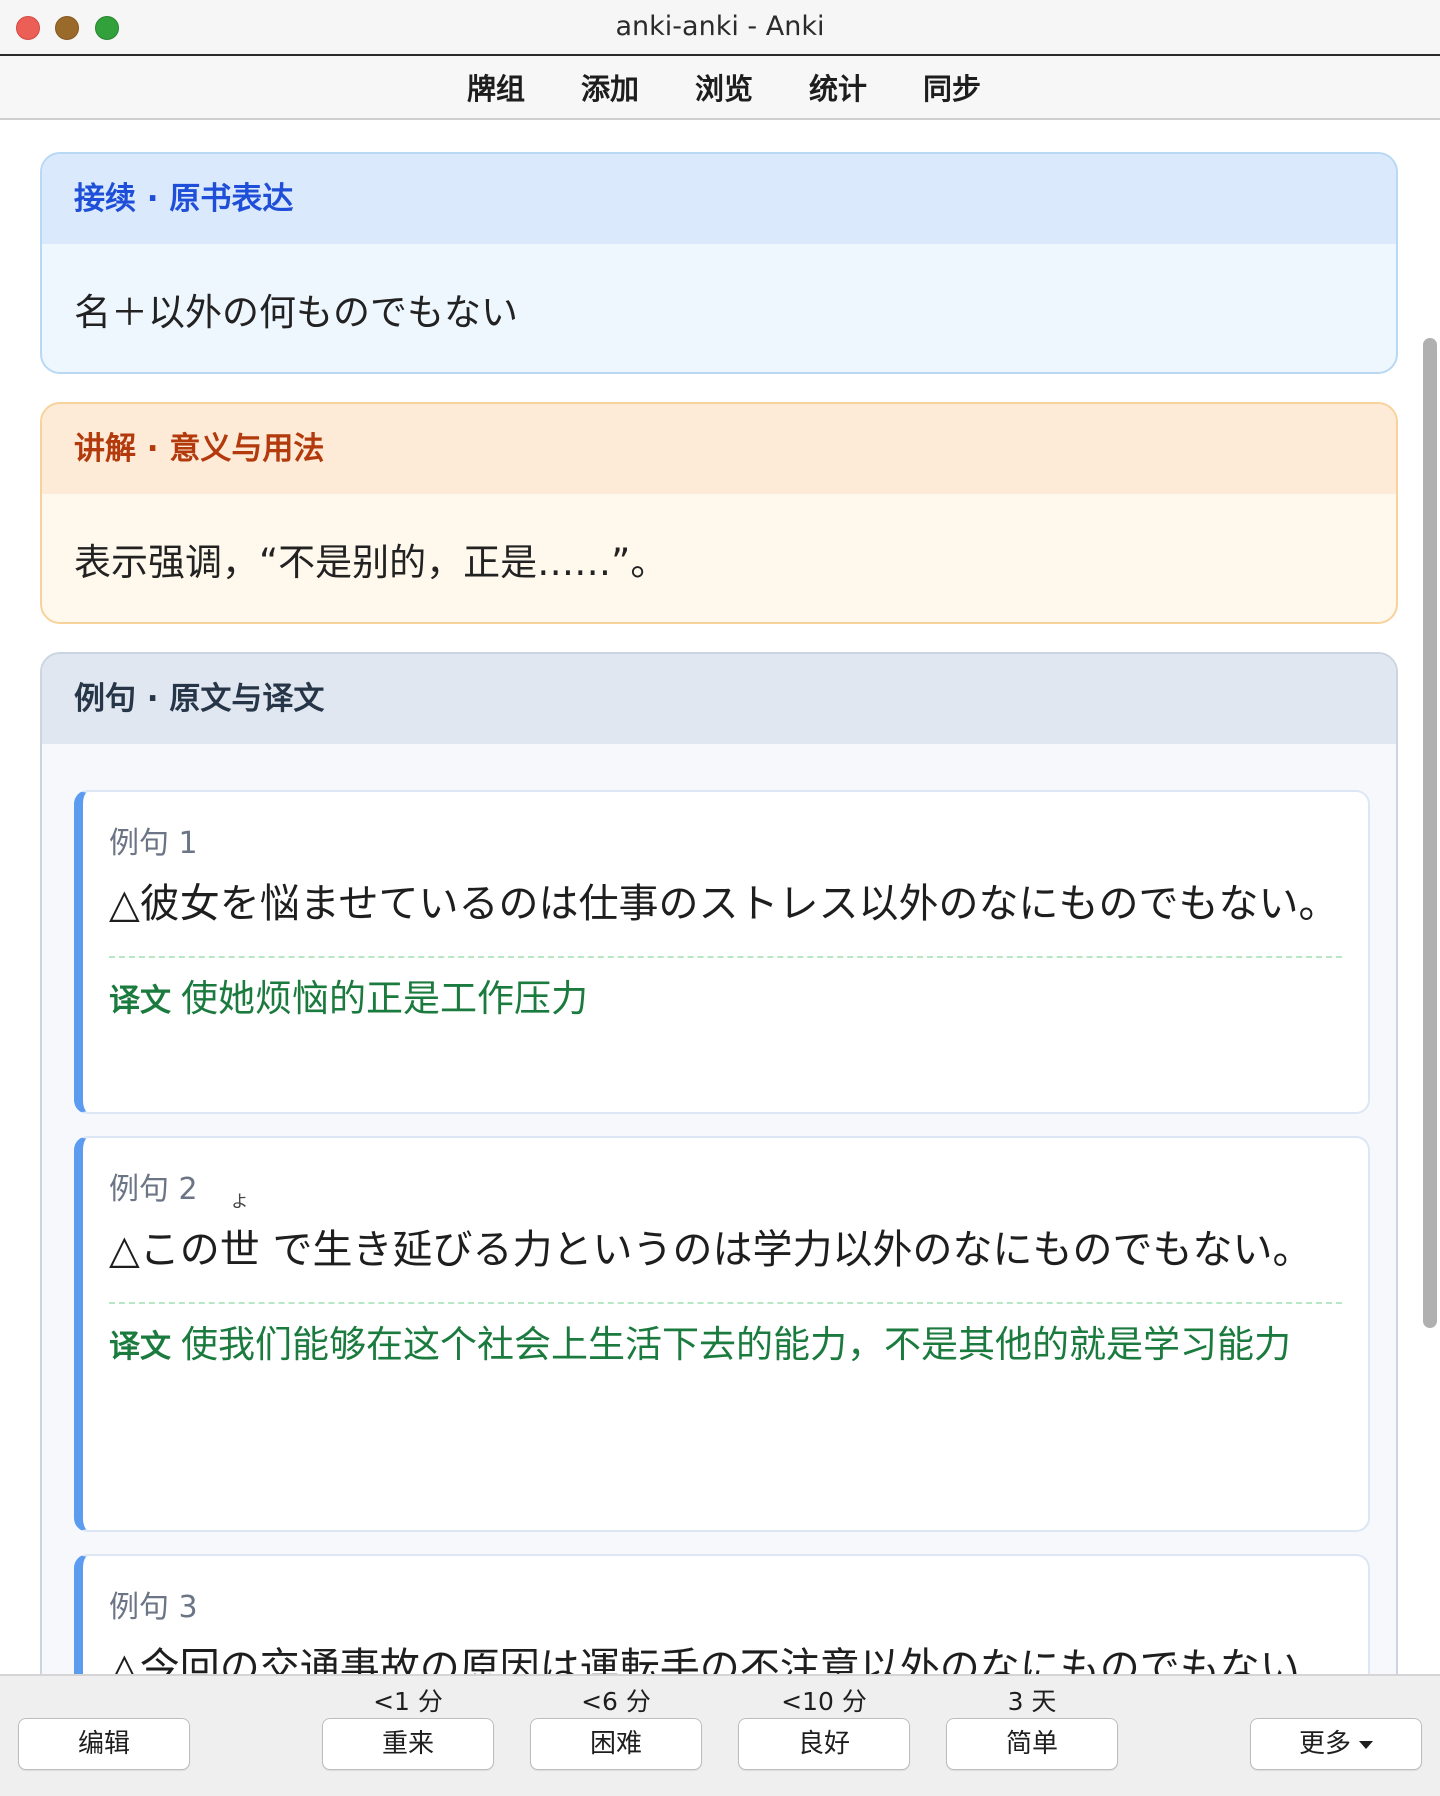 Image resolution: width=1440 pixels, height=1796 pixels. What do you see at coordinates (1366, 1744) in the screenshot?
I see `chevron-down-icon` at bounding box center [1366, 1744].